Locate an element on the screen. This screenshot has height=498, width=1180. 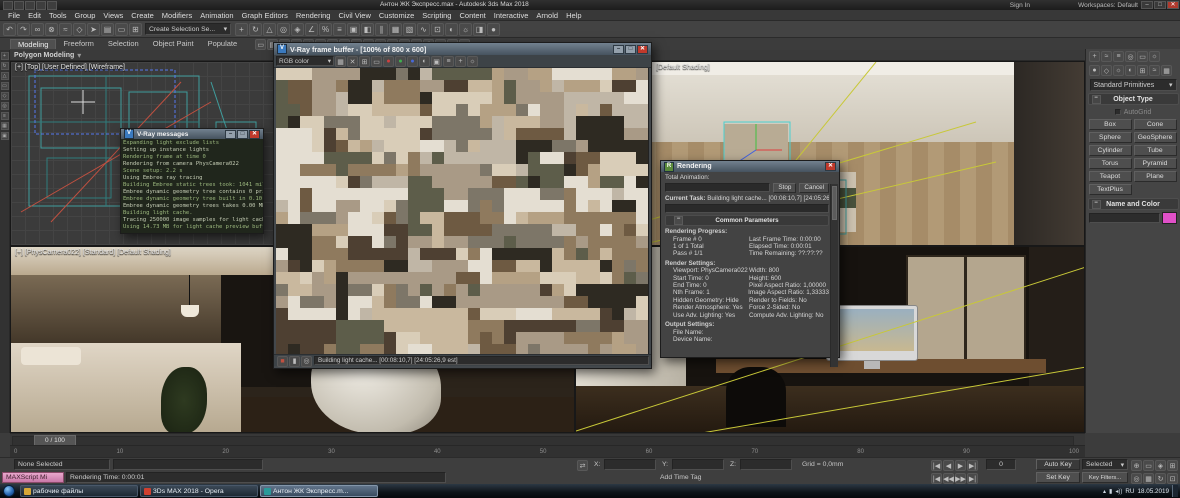
menu-item: Scripting is located at coordinates (436, 15).